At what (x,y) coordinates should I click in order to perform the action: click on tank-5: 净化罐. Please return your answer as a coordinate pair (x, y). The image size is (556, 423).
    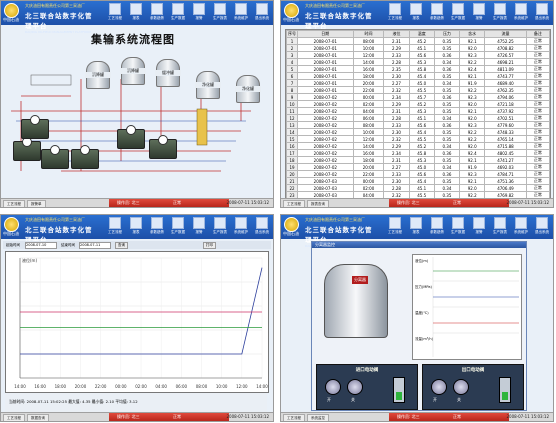
    Looking at the image, I should click on (248, 89).